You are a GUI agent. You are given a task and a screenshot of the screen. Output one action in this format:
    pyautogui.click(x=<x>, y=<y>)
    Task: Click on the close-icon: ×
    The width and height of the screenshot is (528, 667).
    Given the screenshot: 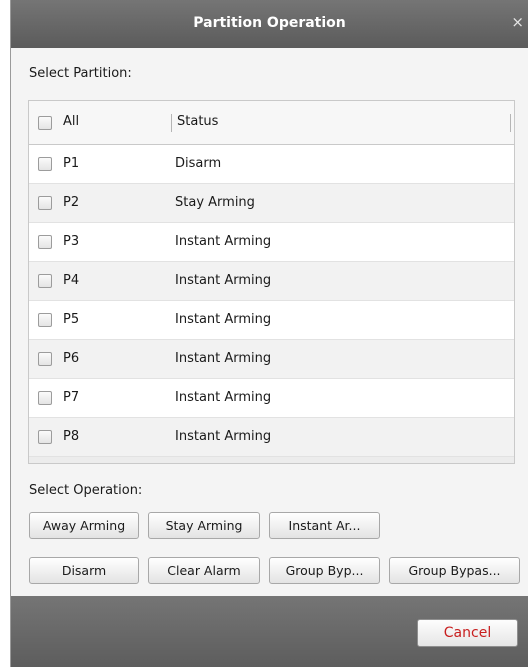 What is the action you would take?
    pyautogui.click(x=517, y=22)
    